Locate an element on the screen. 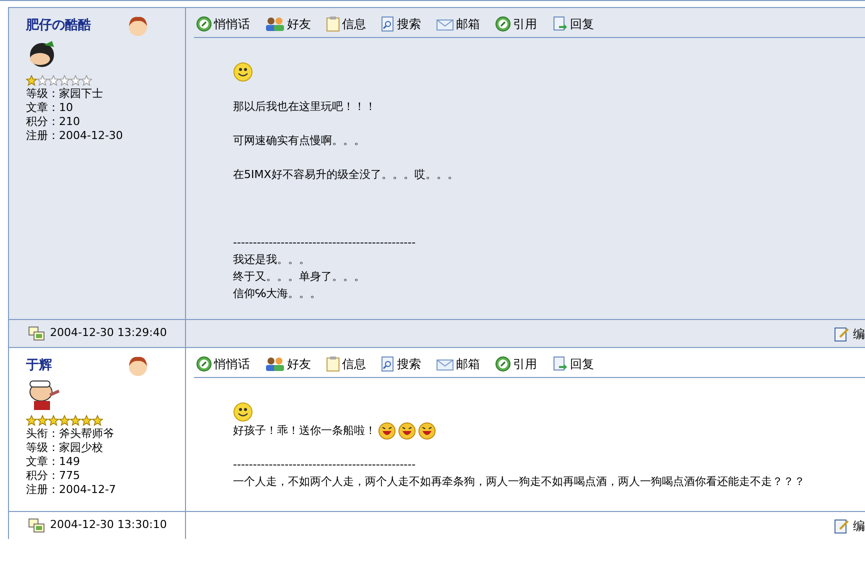 This screenshot has height=564, width=865. author-detail: 积分：210 is located at coordinates (53, 122).